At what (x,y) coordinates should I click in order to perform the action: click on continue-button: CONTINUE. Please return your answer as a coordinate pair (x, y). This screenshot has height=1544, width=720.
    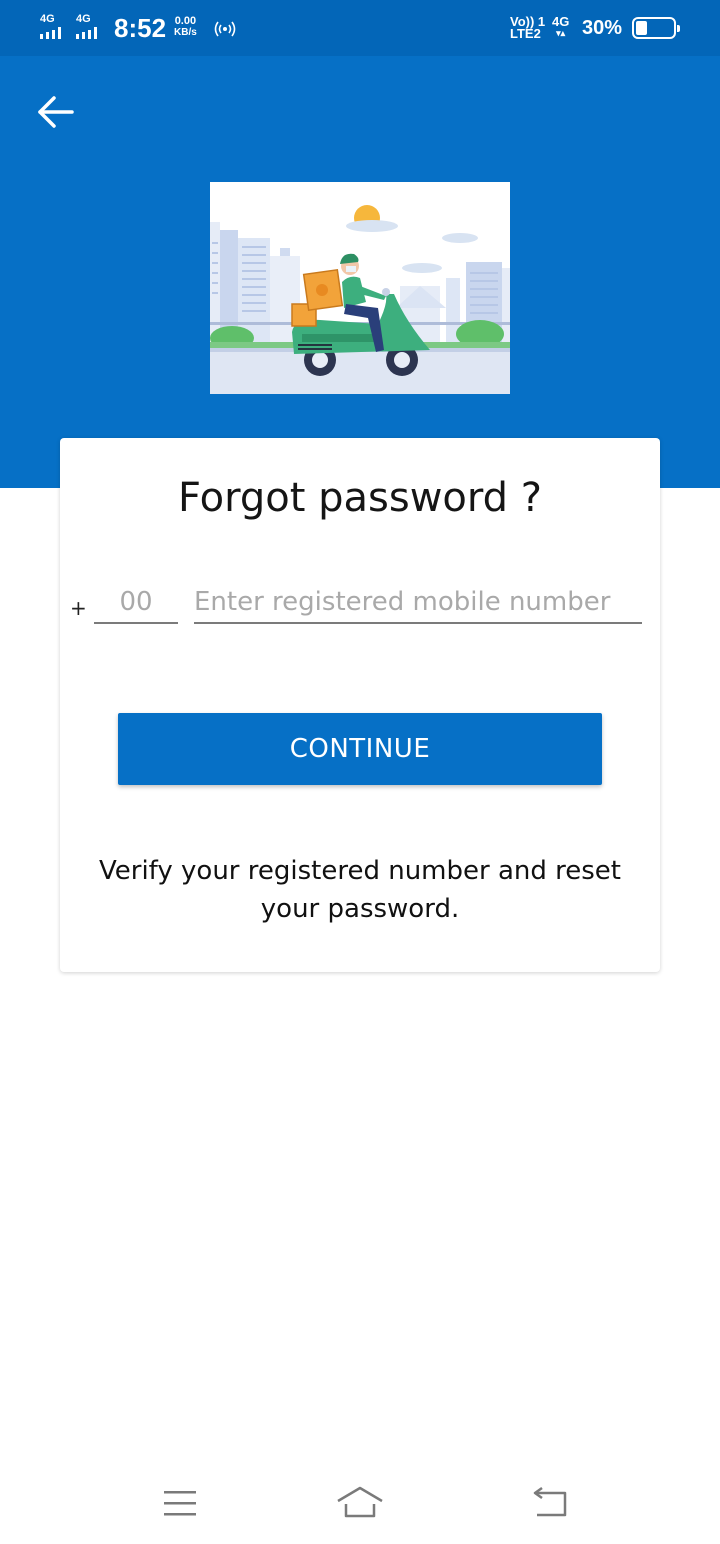
    Looking at the image, I should click on (360, 749).